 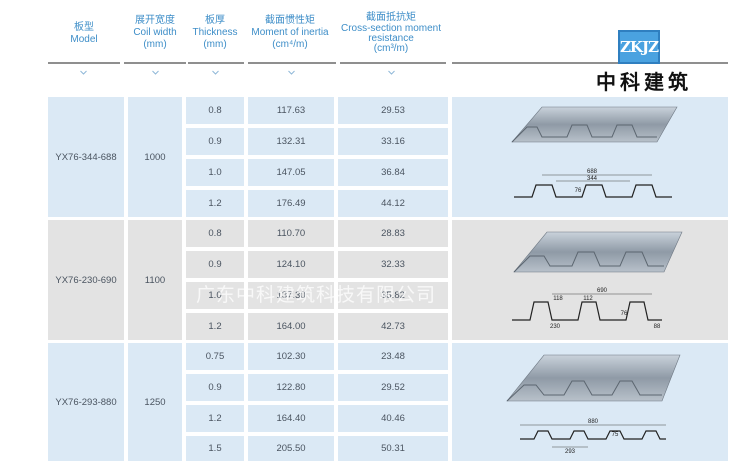 What do you see at coordinates (578, 191) in the screenshot?
I see `product-1-dim-height: 76` at bounding box center [578, 191].